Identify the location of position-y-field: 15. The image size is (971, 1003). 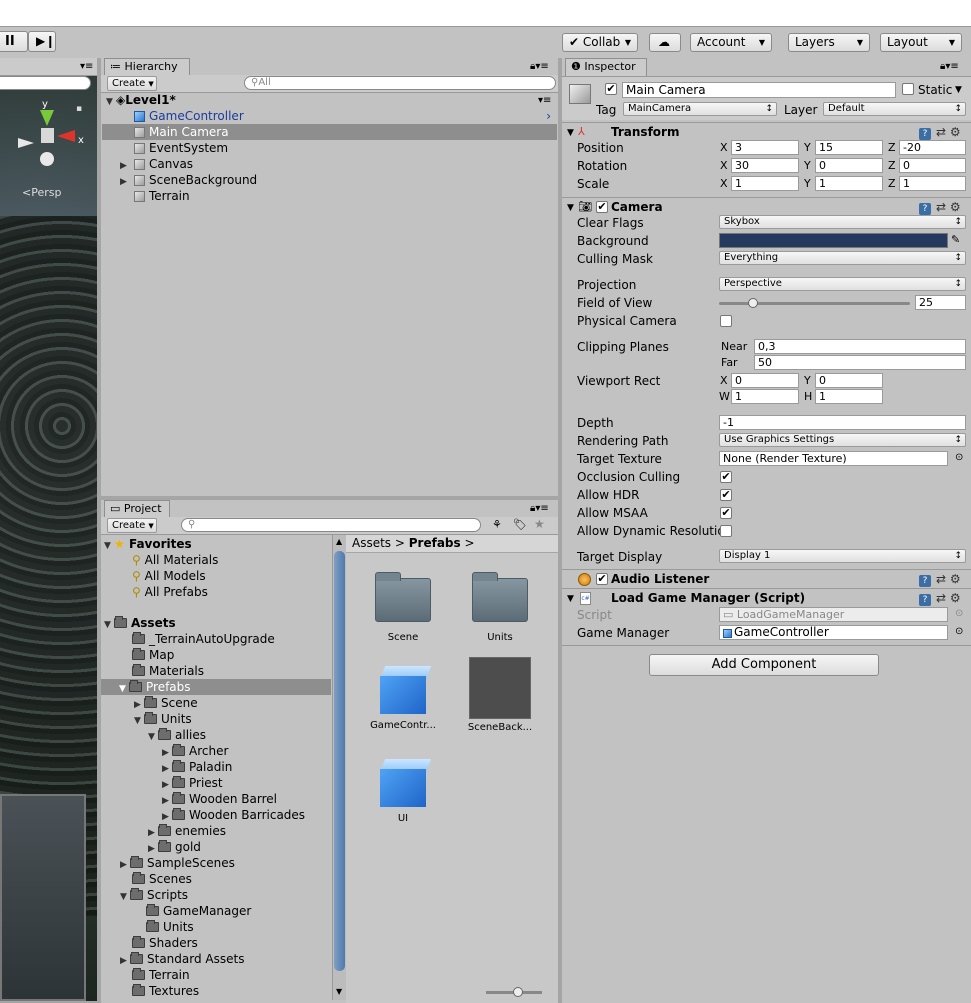
(849, 147).